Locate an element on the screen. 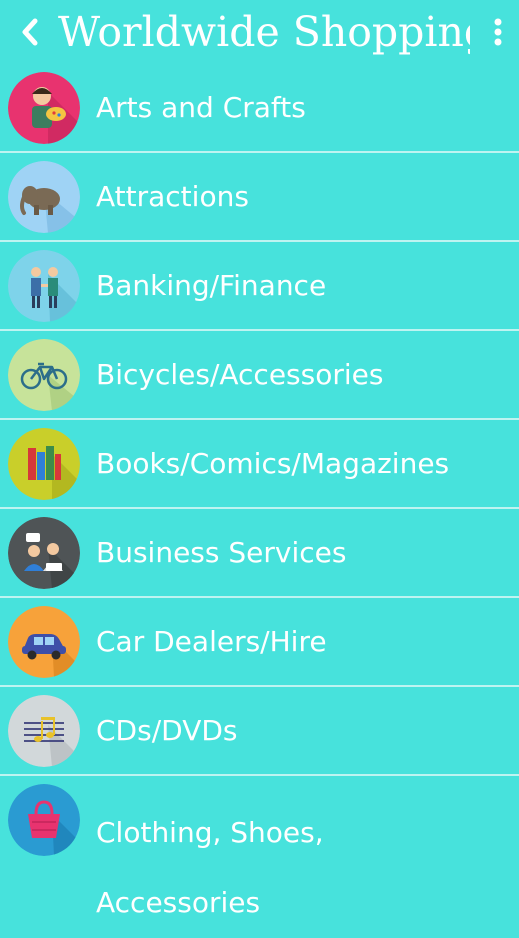 The image size is (519, 938). handshake-icon is located at coordinates (44, 286).